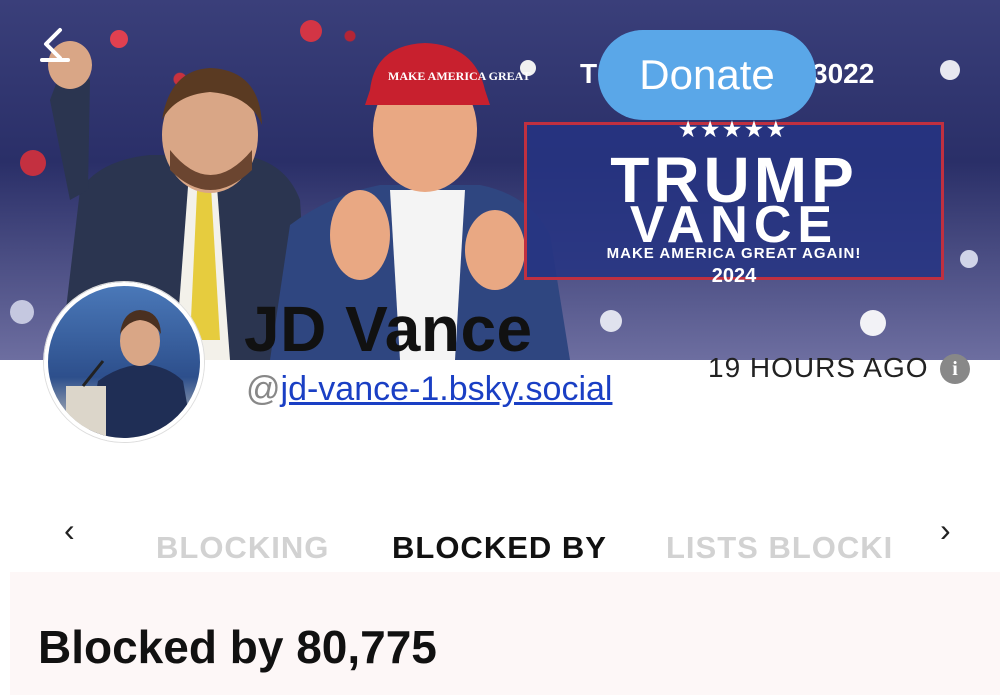 This screenshot has width=1000, height=695. Describe the element at coordinates (237, 647) in the screenshot. I see `blocked-count: Blocked by 80,775` at that location.